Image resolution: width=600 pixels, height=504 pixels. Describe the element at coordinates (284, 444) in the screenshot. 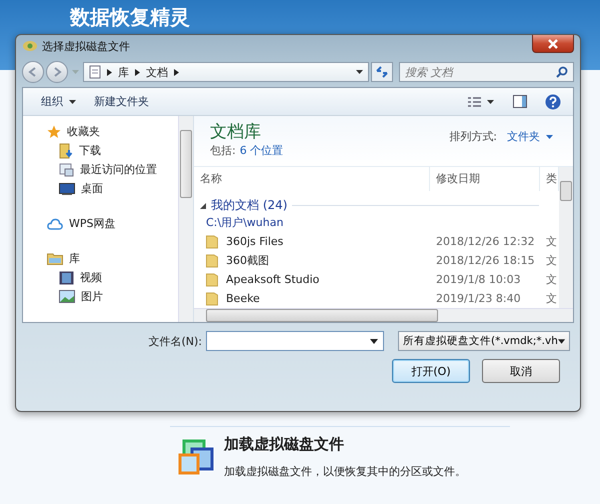

I see `feature-title: 加载虚拟磁盘文件` at that location.